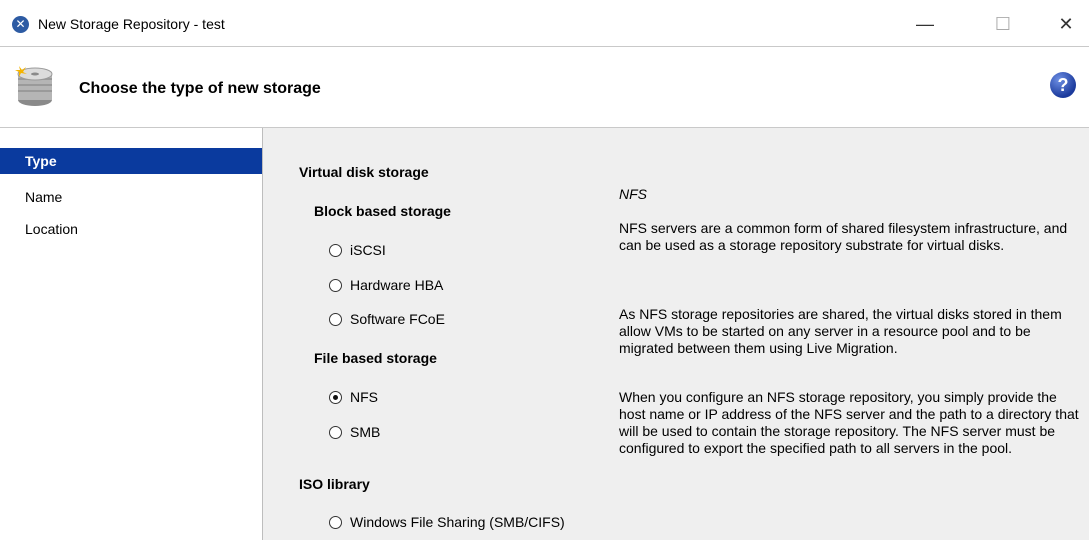 Image resolution: width=1089 pixels, height=540 pixels. Describe the element at coordinates (335, 522) in the screenshot. I see `windows-file-sharing-radio` at that location.